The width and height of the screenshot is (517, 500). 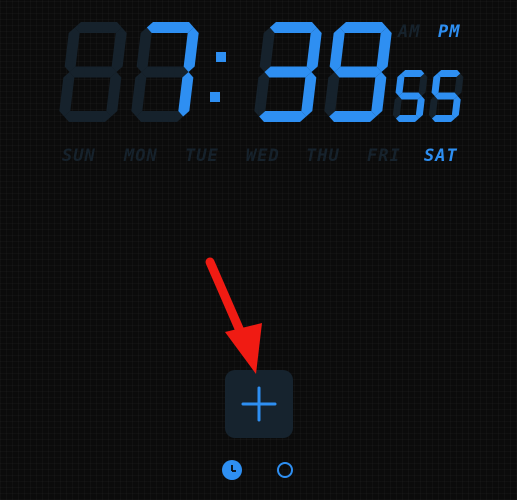 I want to click on clock-digit-1-seg-f-off, so click(x=72, y=49).